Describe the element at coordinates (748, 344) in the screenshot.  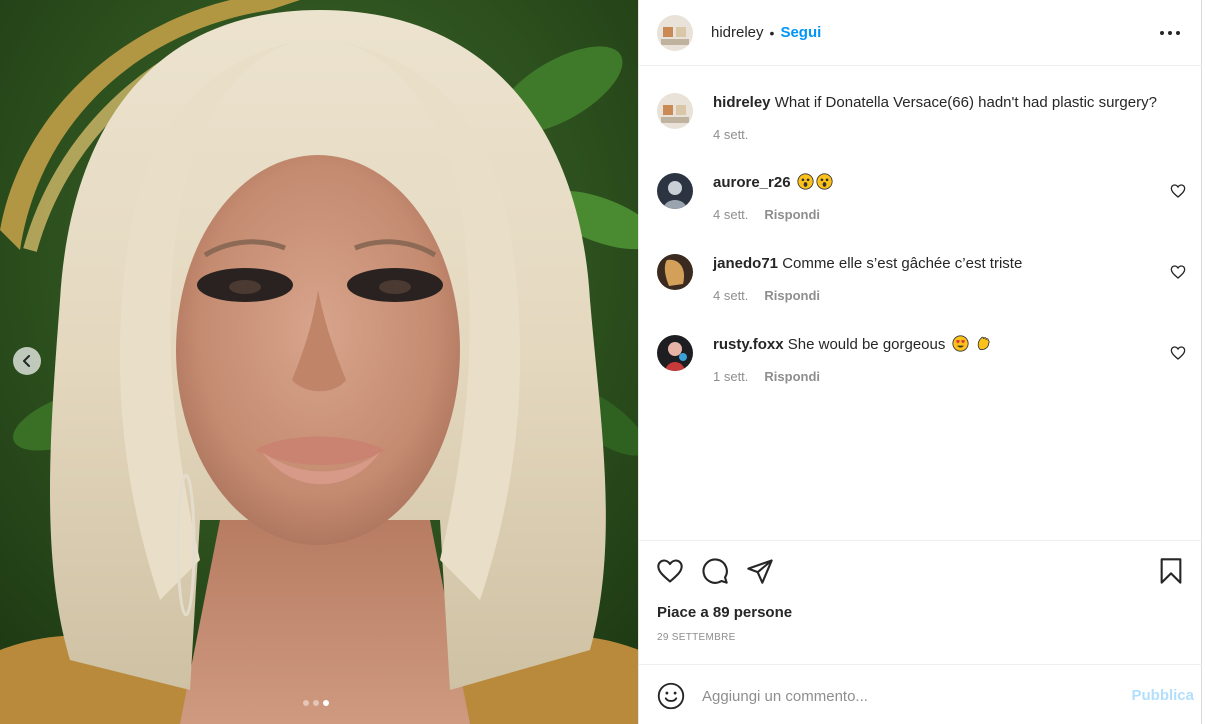
I see `comment-username: rusty.foxx` at that location.